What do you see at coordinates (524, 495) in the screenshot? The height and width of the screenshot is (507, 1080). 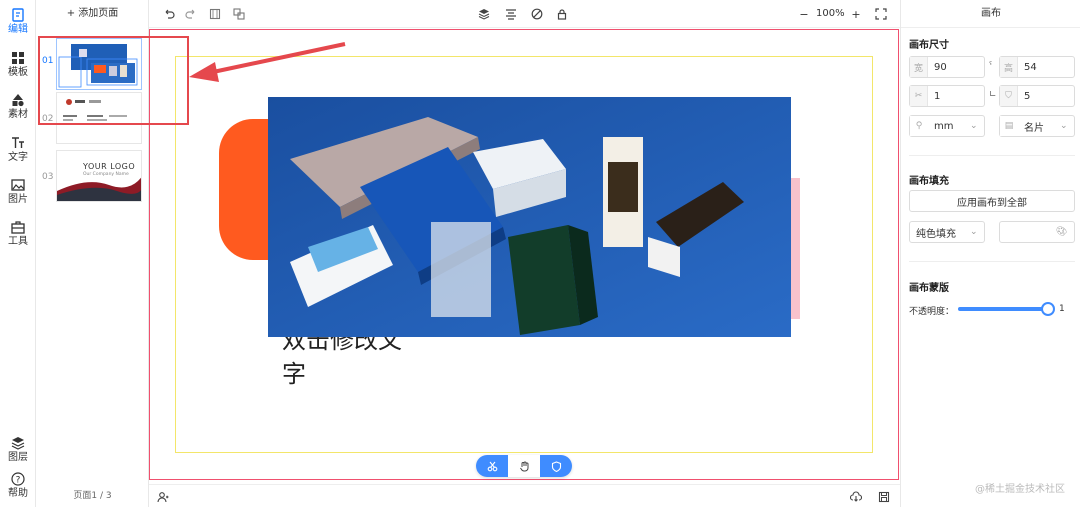 I see `bottom-bar` at bounding box center [524, 495].